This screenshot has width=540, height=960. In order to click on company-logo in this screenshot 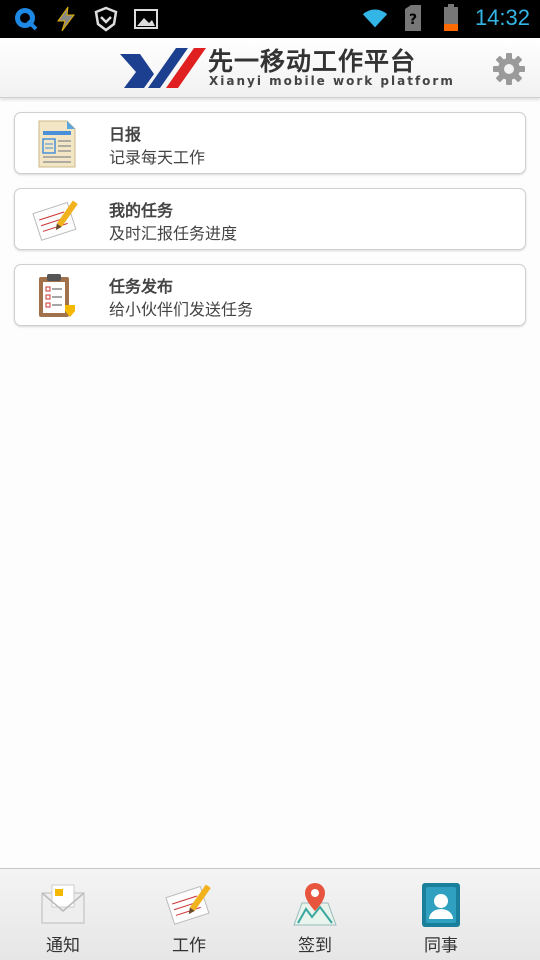, I will do `click(163, 68)`.